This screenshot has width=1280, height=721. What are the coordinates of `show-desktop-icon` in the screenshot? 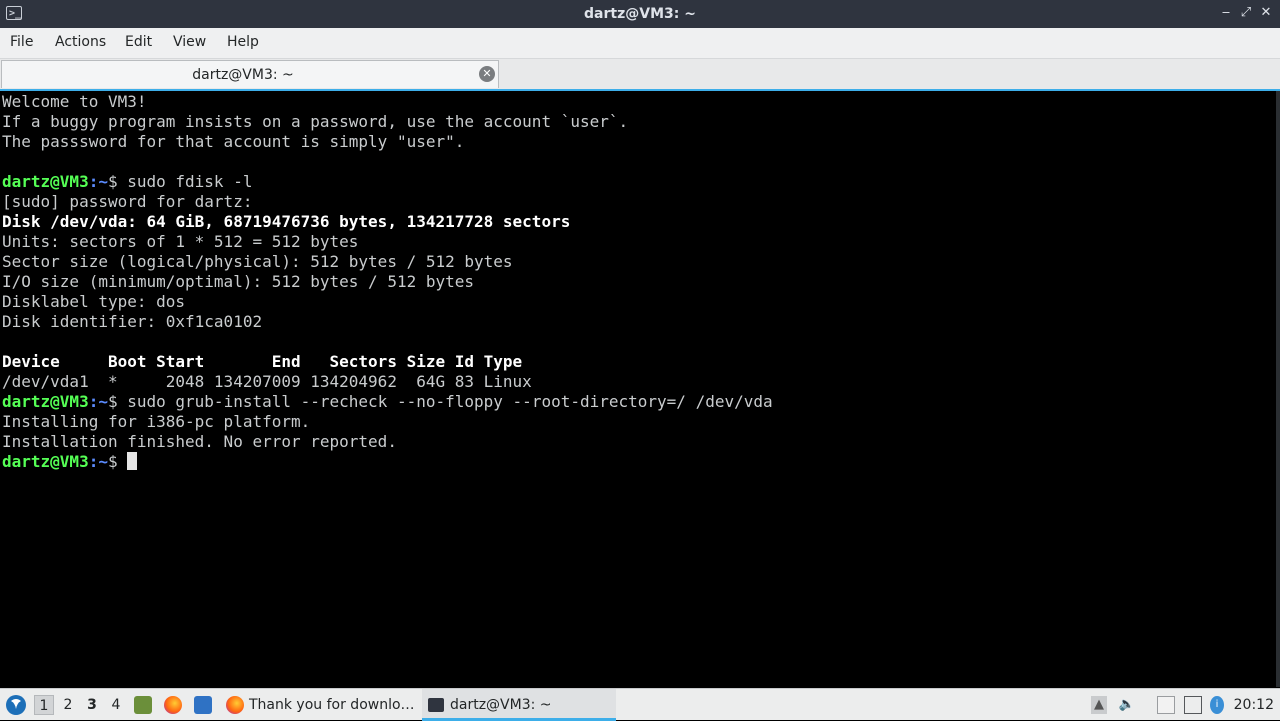 It's located at (203, 705).